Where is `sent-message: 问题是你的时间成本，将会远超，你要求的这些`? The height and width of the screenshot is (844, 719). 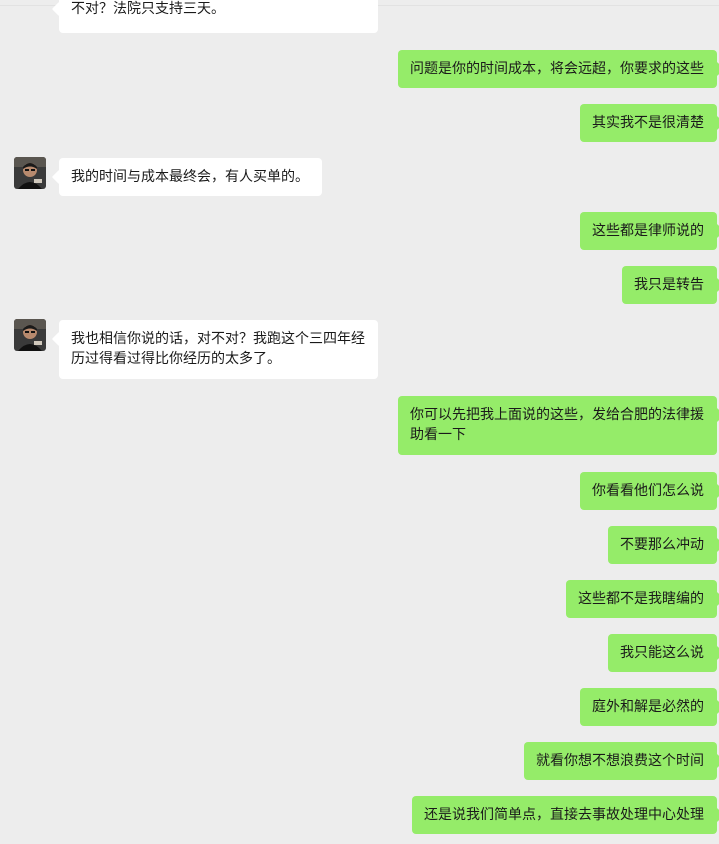
sent-message: 问题是你的时间成本，将会远超，你要求的这些 is located at coordinates (557, 69).